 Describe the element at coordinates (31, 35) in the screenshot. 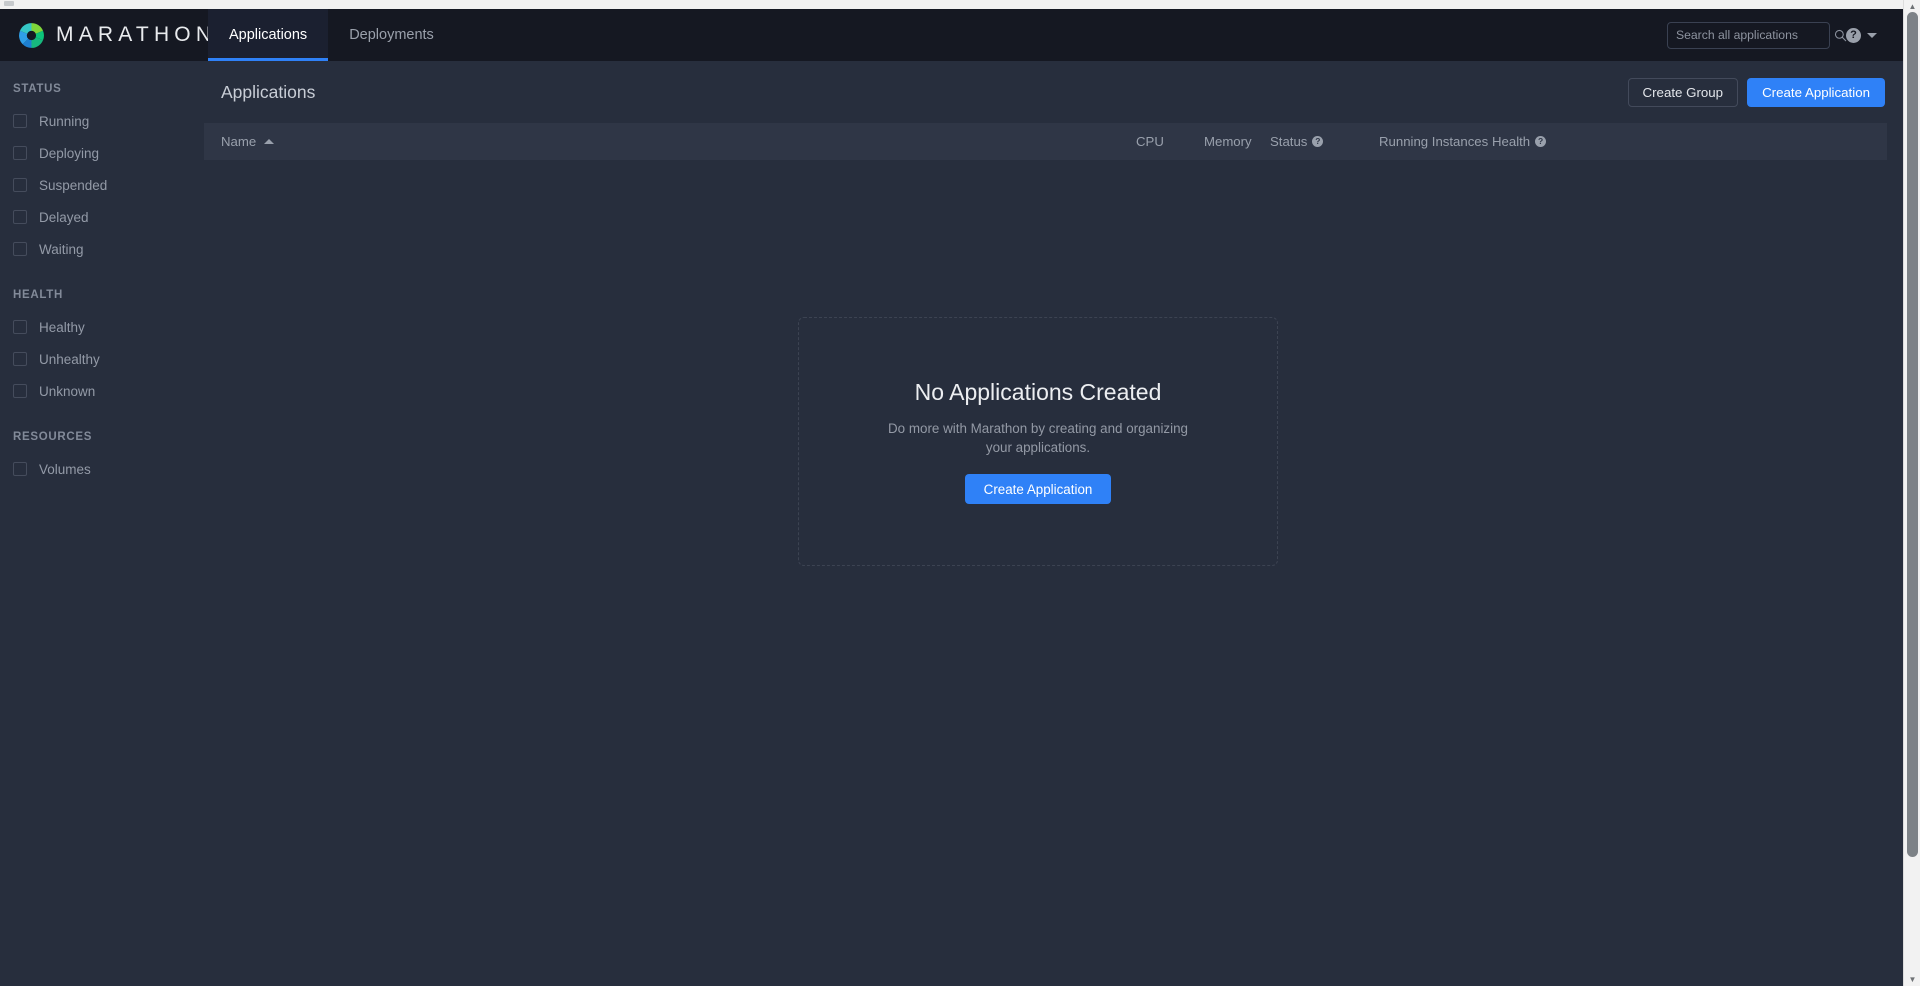

I see `marathon-donut-logo-icon` at that location.